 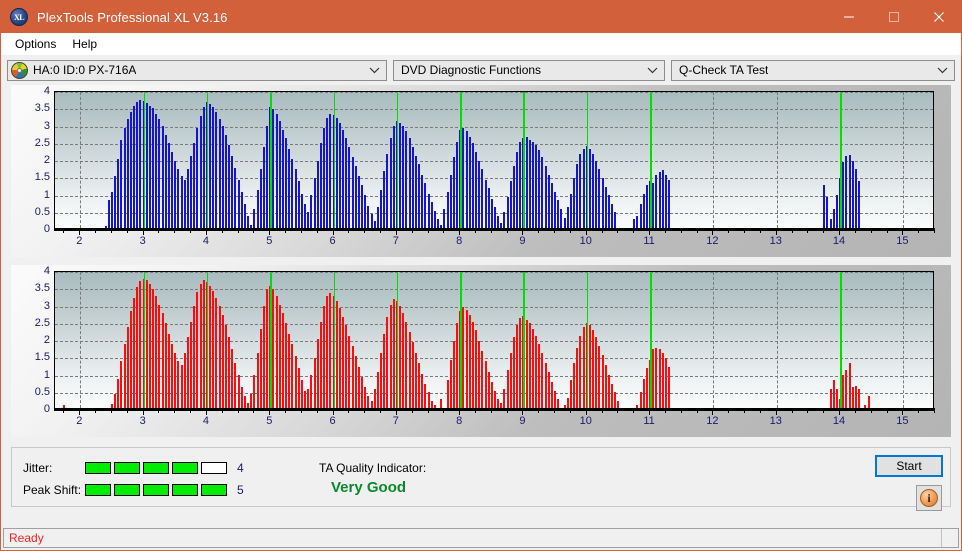 What do you see at coordinates (84, 44) in the screenshot?
I see `menu-item-help: Help` at bounding box center [84, 44].